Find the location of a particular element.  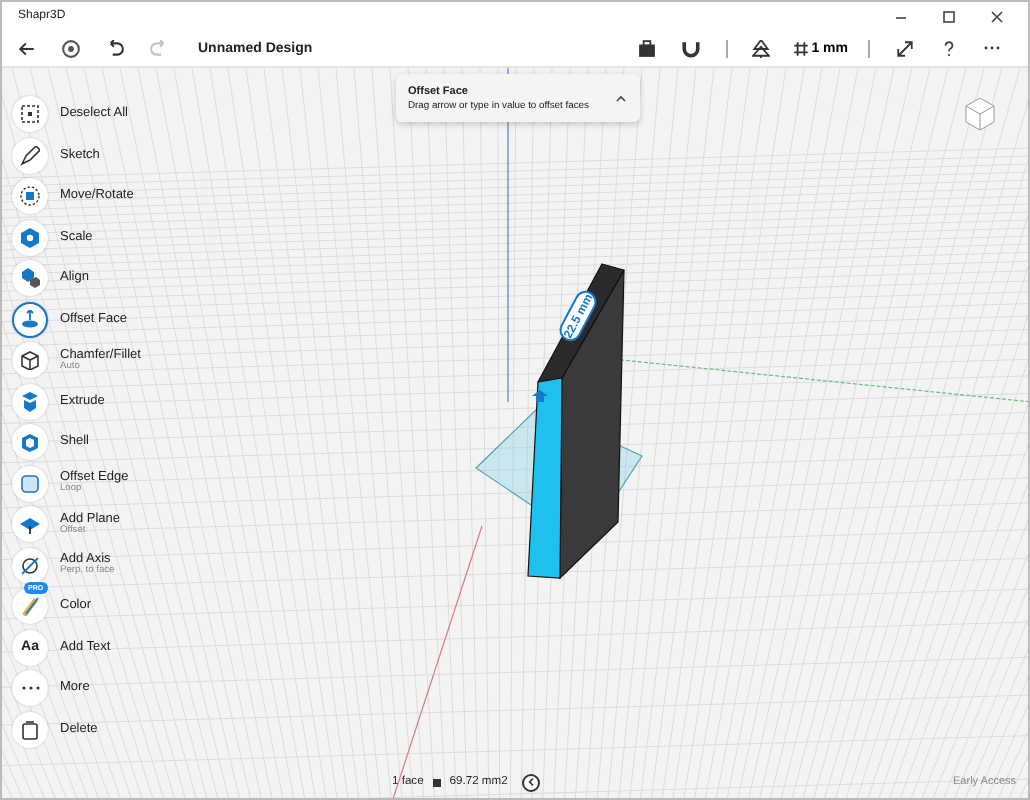

align-icon is located at coordinates (30, 278).